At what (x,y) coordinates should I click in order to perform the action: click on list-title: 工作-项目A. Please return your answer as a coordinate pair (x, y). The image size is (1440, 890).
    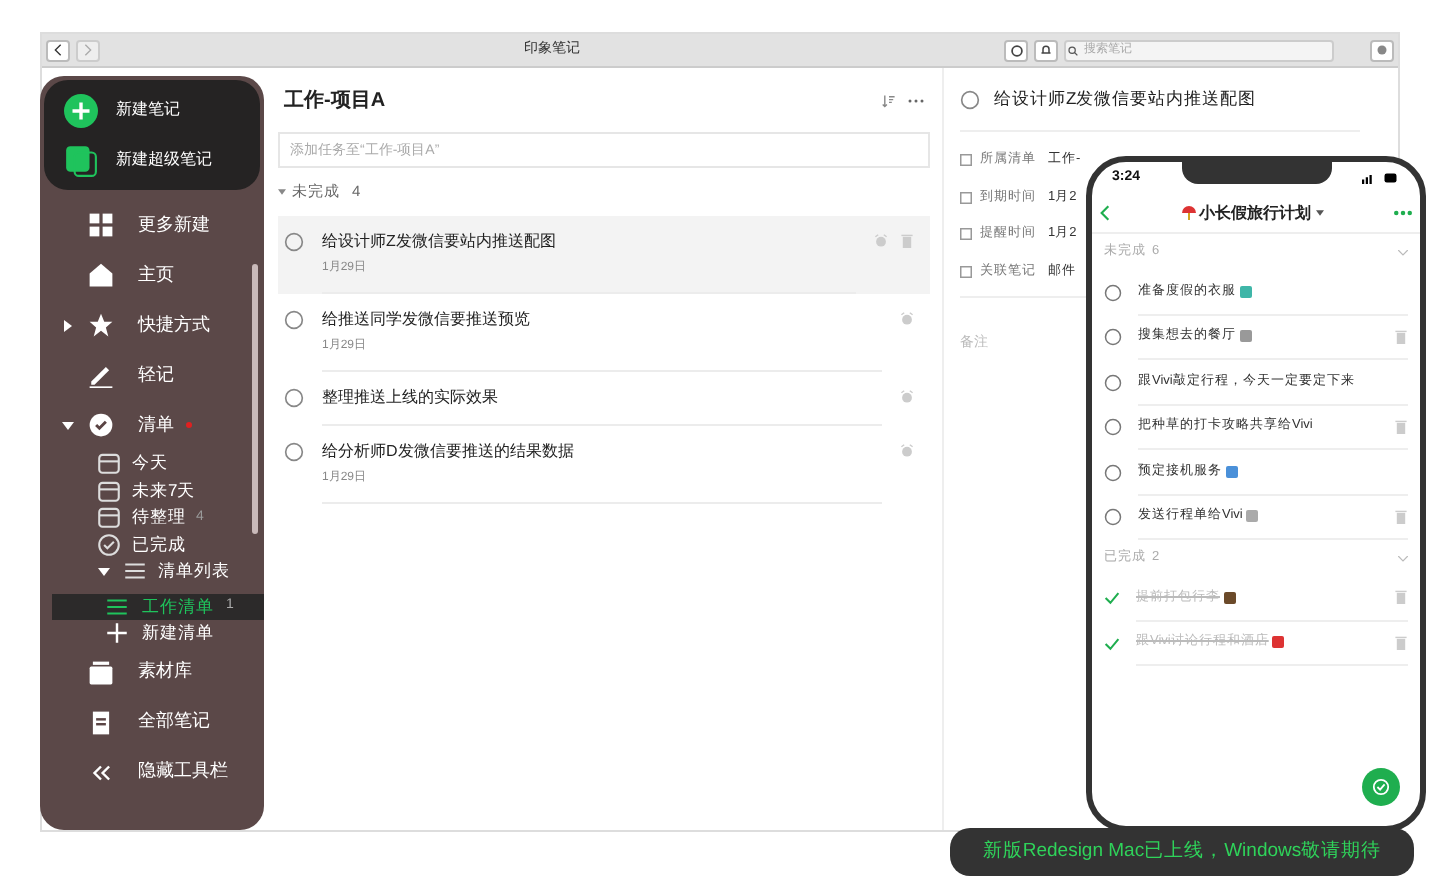
    Looking at the image, I should click on (336, 101).